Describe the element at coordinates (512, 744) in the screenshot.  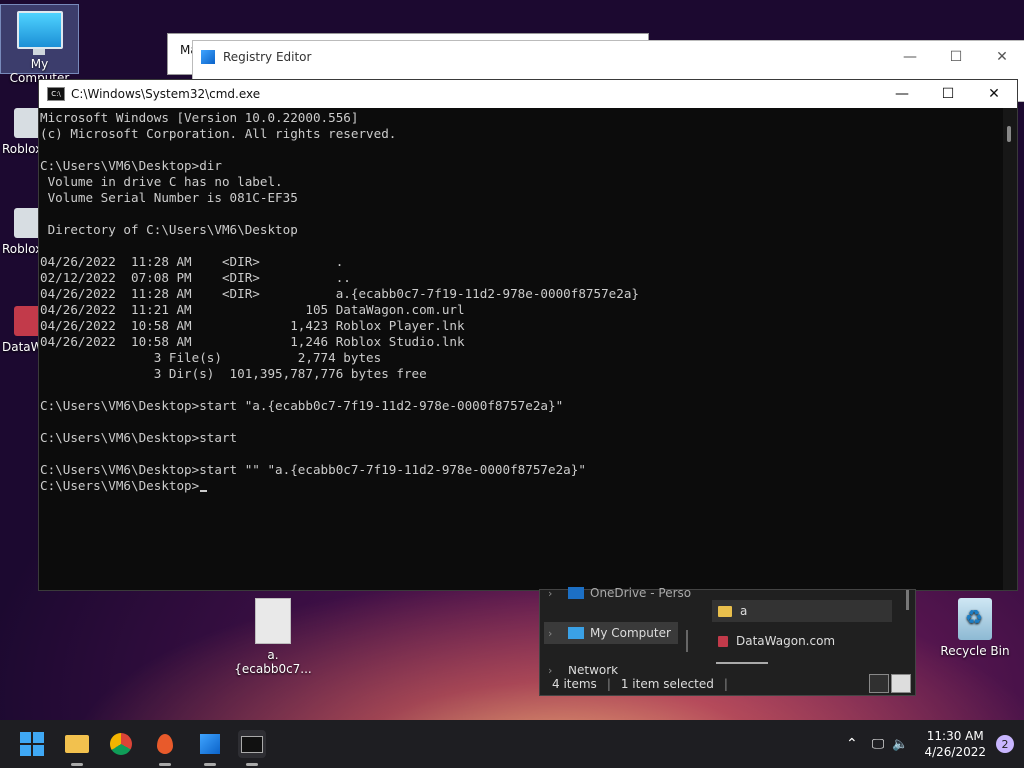
I see `taskbar: ⌃ 🖵 🔈 11:30 AM 4/26/2022 2` at that location.